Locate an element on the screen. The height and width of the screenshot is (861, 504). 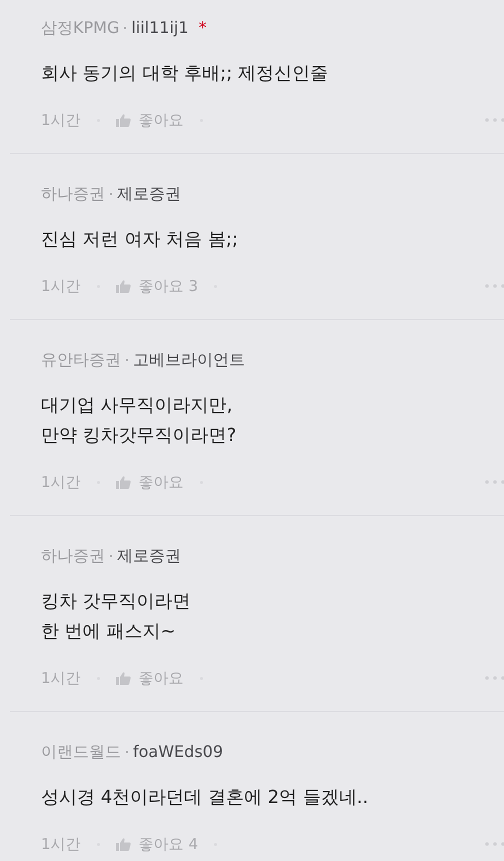
company-name: 이랜드월드 is located at coordinates (81, 752).